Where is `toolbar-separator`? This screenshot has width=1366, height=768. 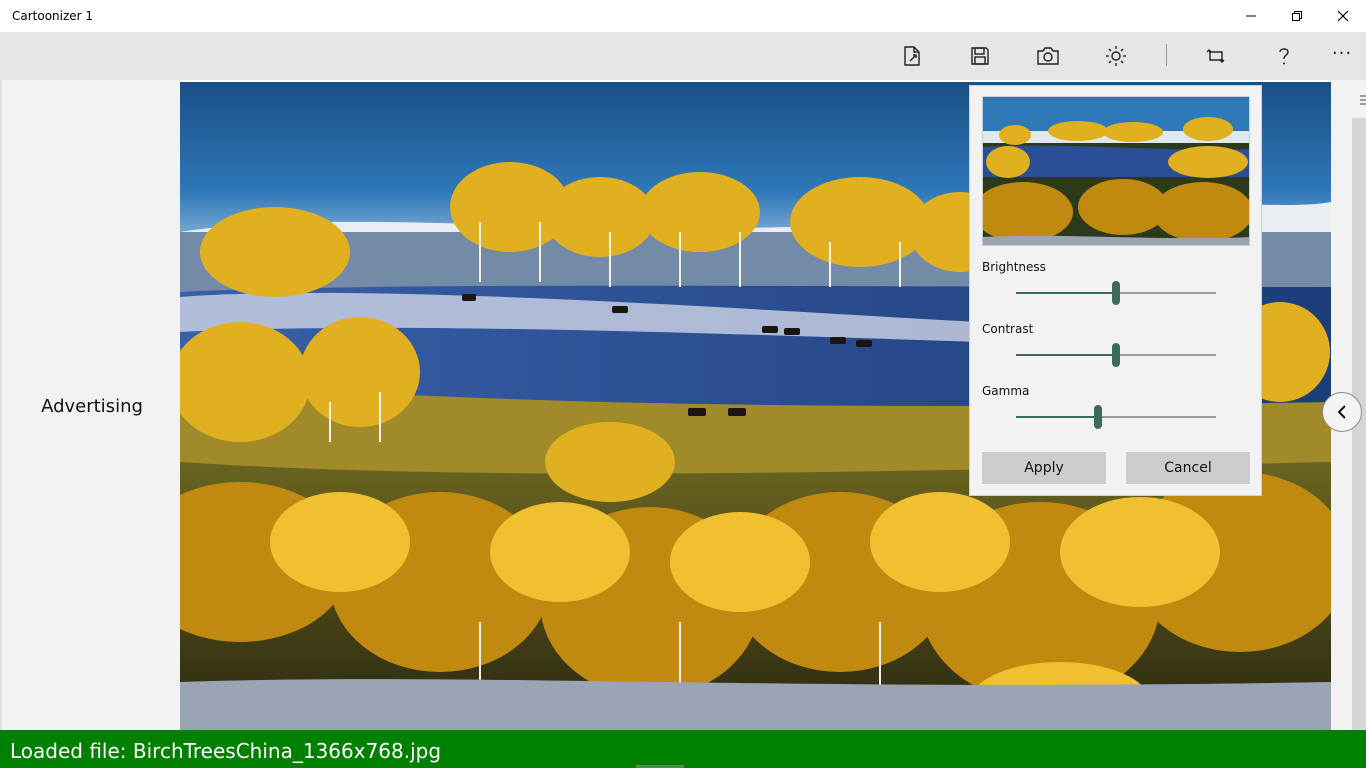 toolbar-separator is located at coordinates (1166, 55).